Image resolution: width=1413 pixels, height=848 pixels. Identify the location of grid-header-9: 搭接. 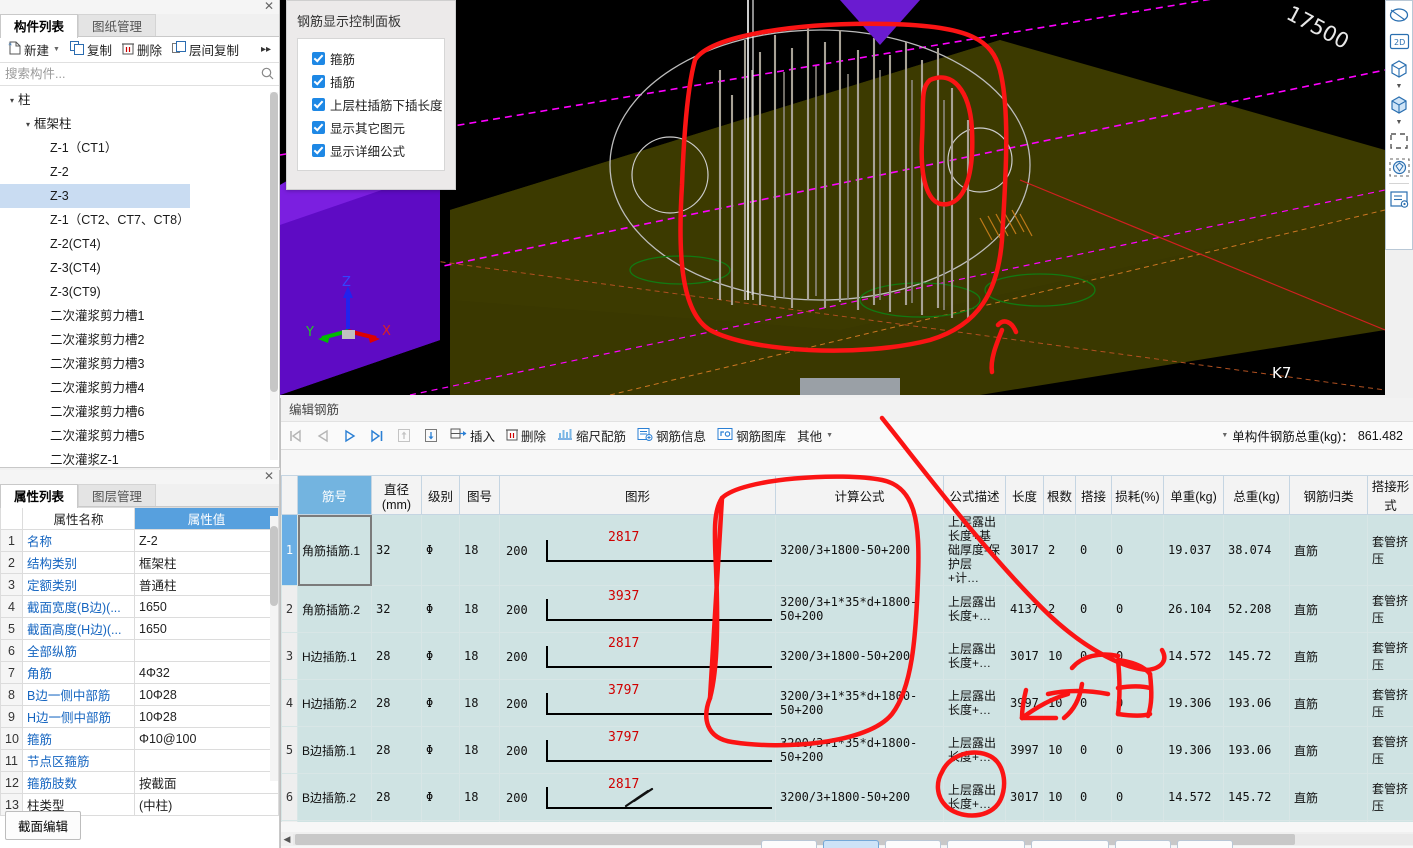
(1093, 495).